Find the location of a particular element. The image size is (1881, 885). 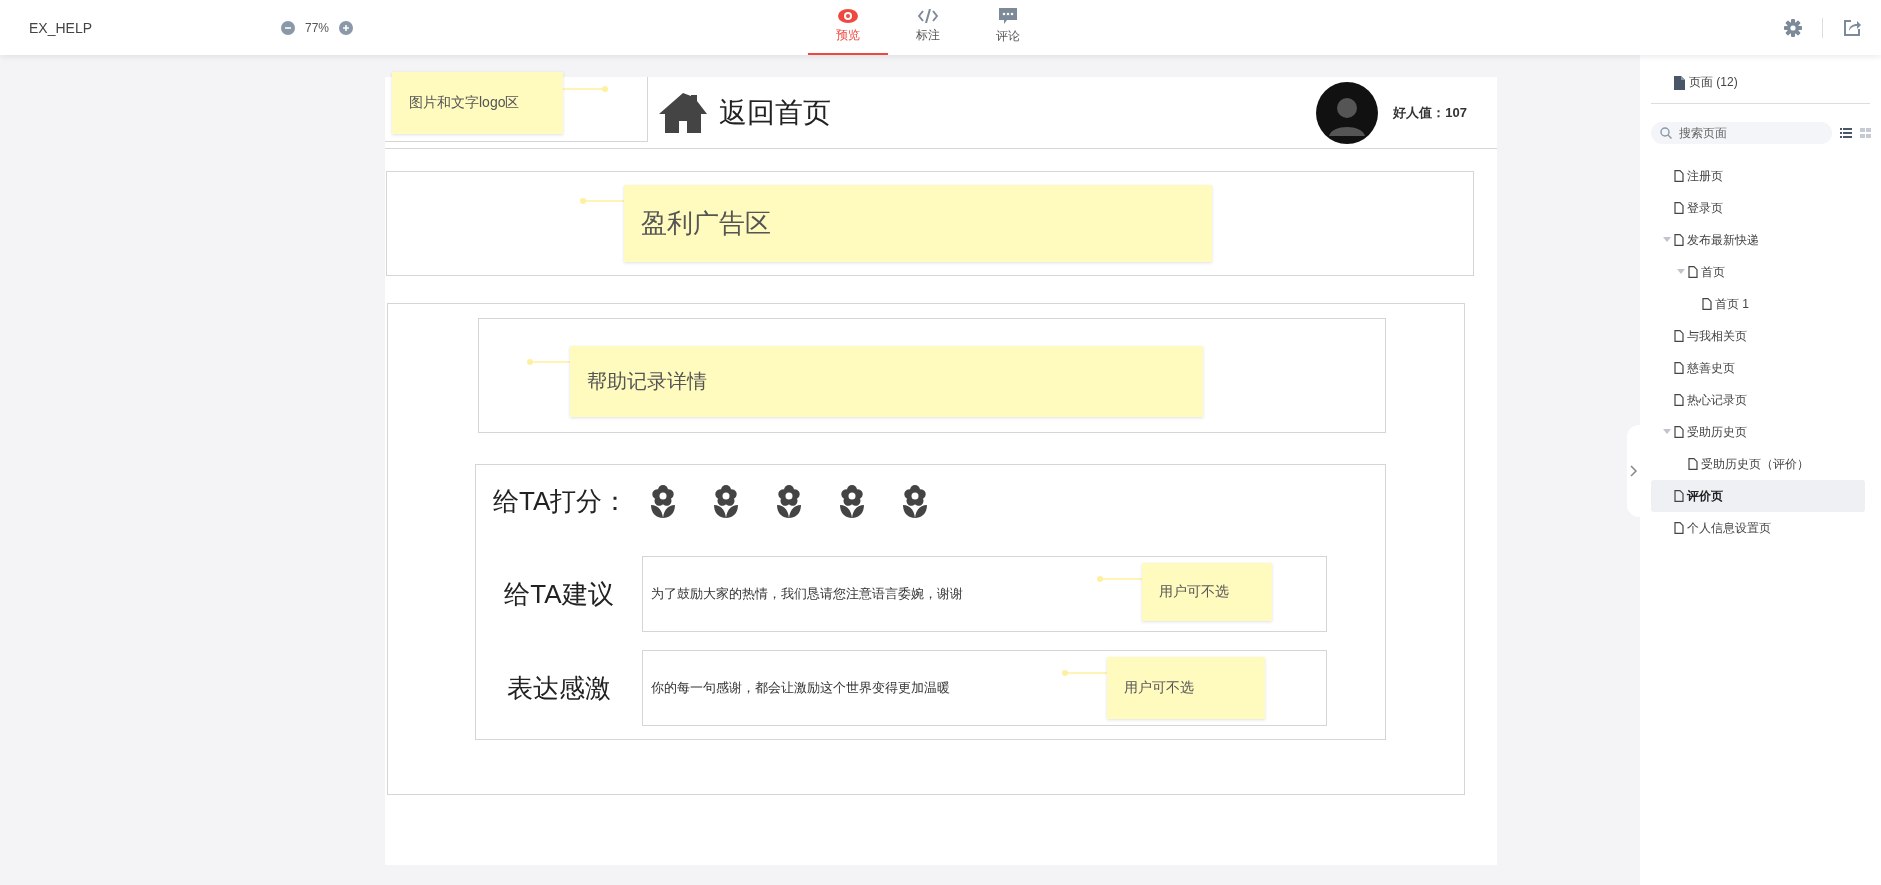

page-tree-item: 发布最新快递 is located at coordinates (1758, 240).